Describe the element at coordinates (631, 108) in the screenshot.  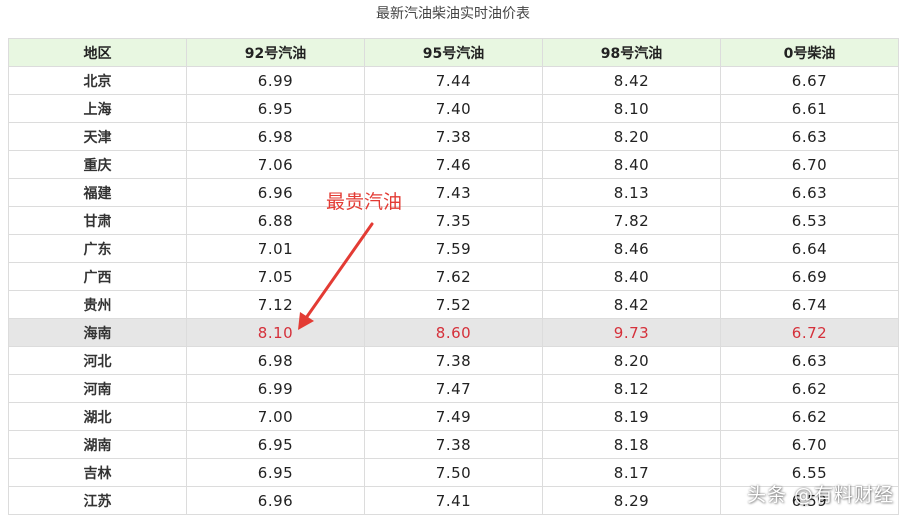
I see `cell-98: 8.10` at that location.